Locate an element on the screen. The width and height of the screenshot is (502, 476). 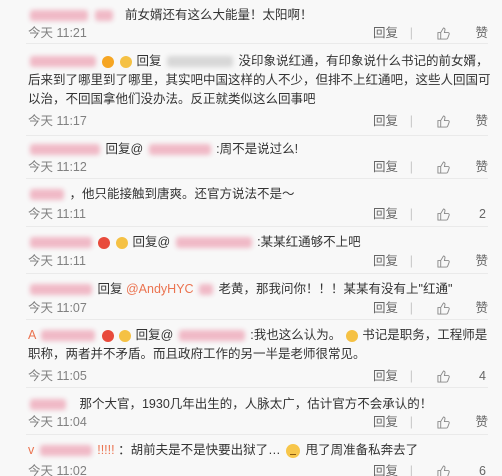
like-count: 6 is located at coordinates (482, 469).